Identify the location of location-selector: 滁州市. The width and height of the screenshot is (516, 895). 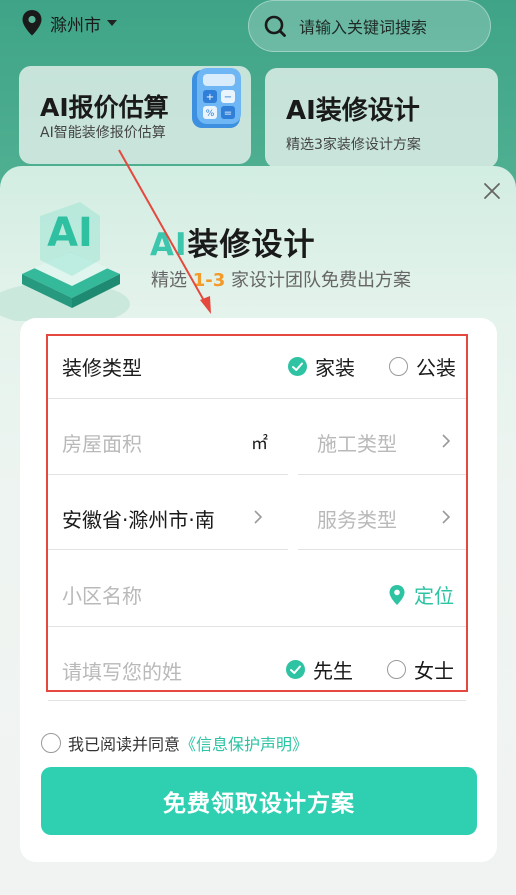
(68, 23).